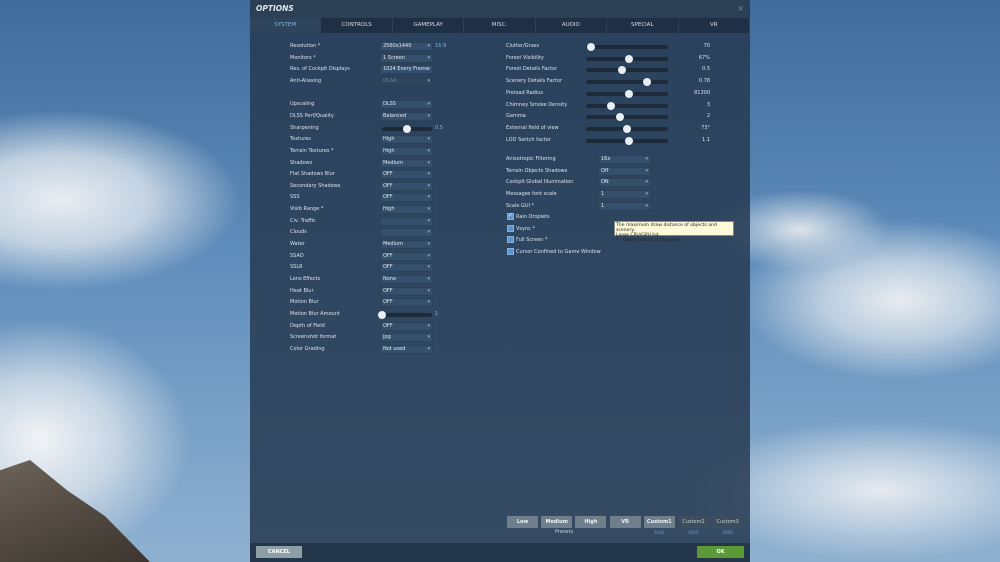 This screenshot has height=562, width=1000. Describe the element at coordinates (643, 25) in the screenshot. I see `tab-special: SPECIAL` at that location.